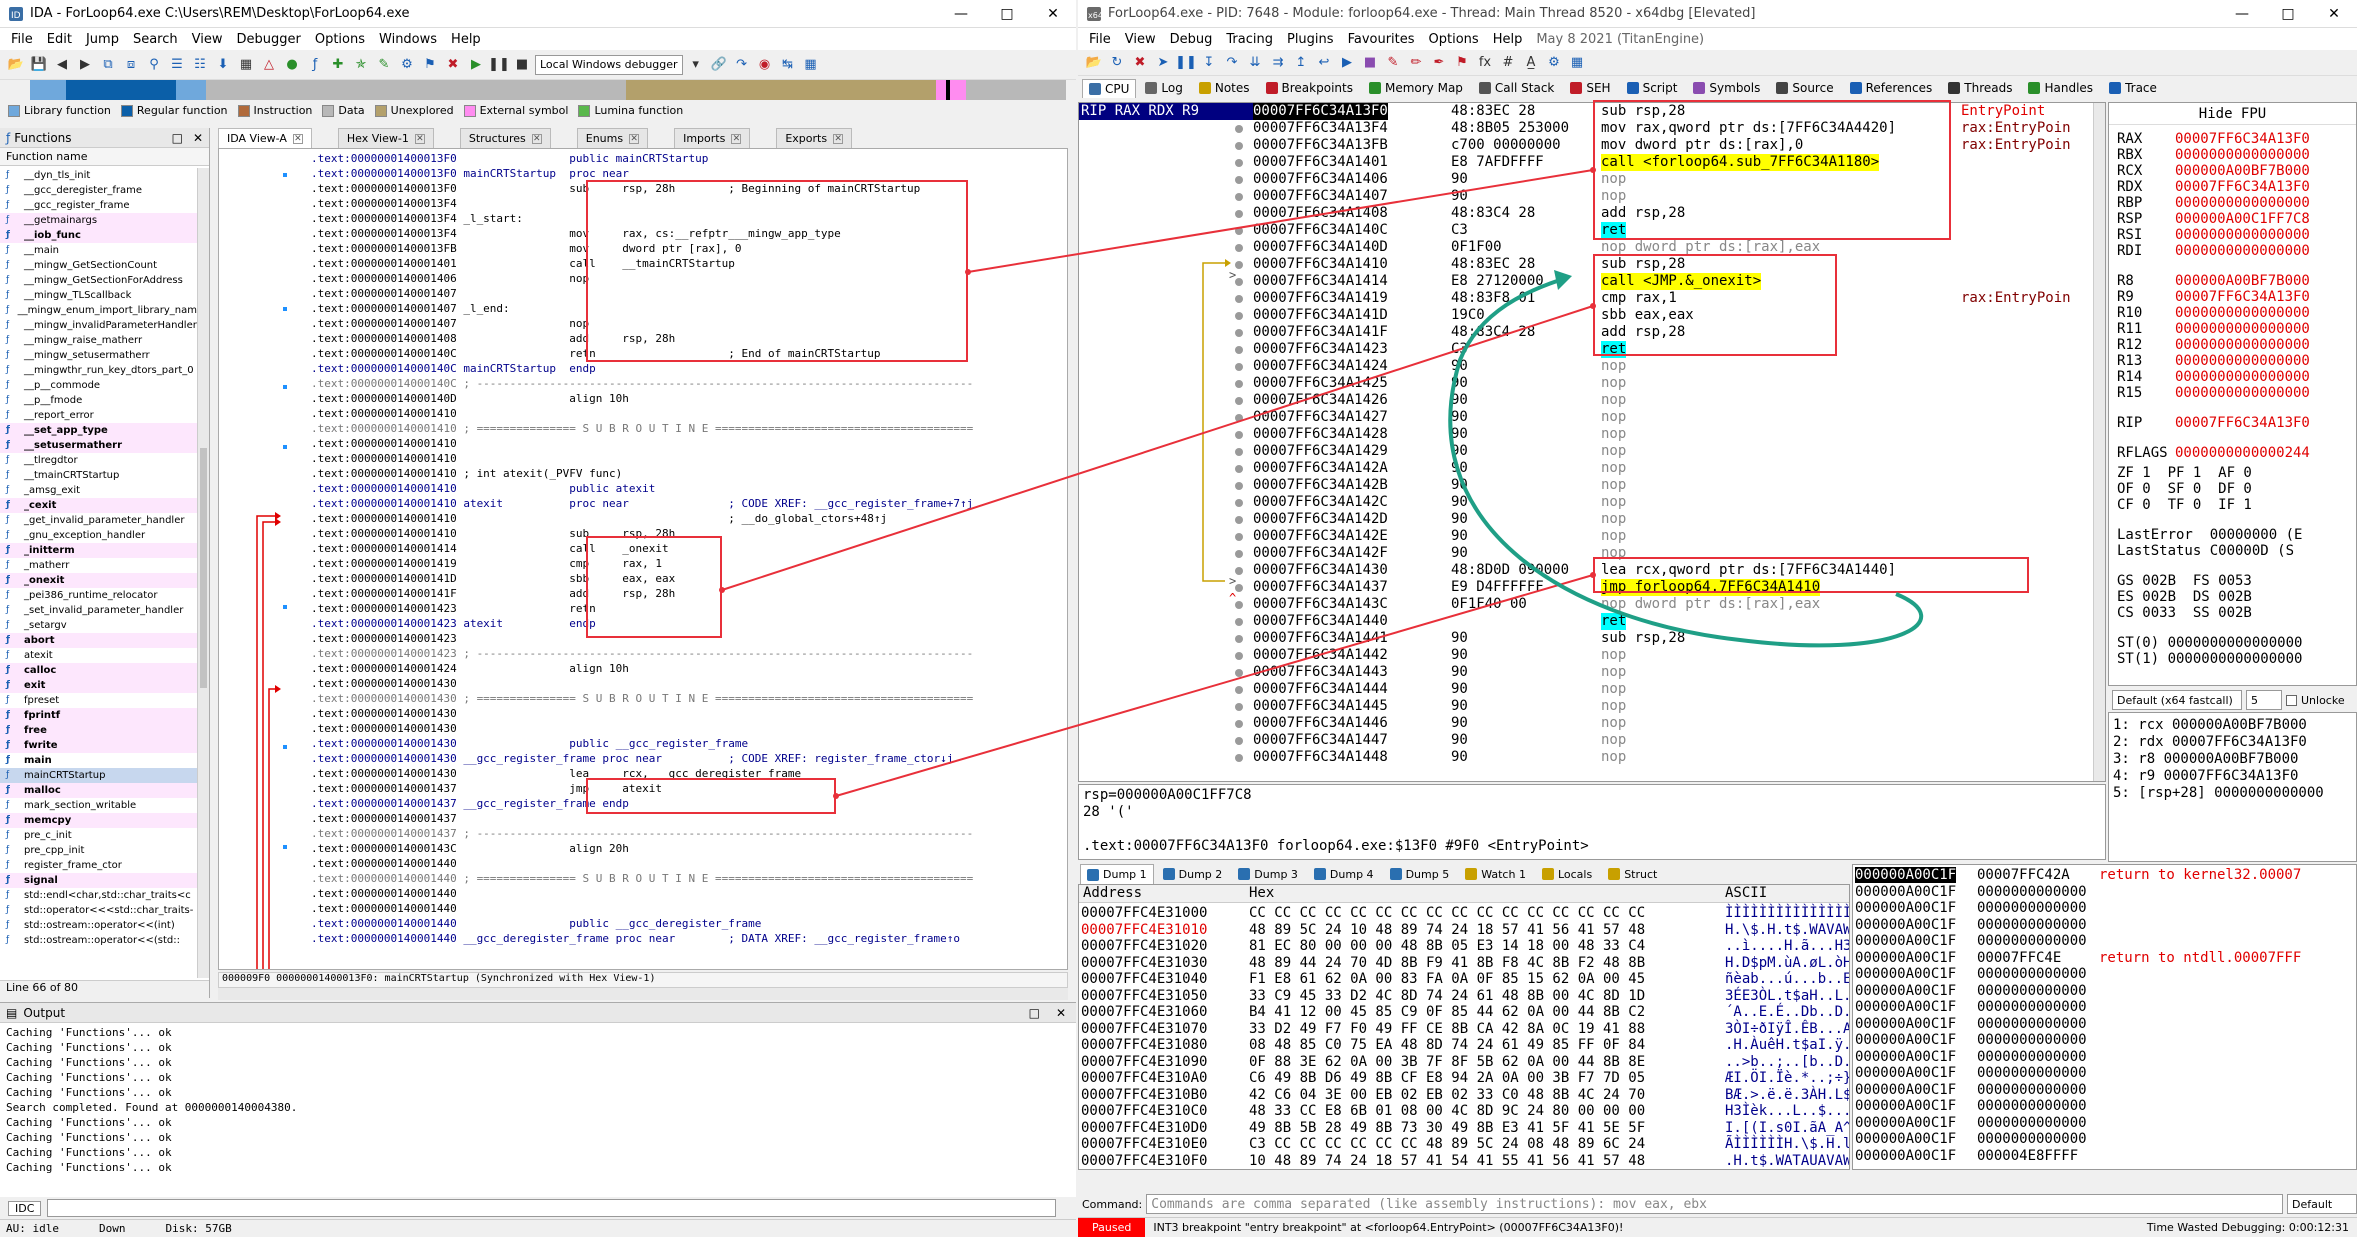 This screenshot has height=1237, width=2357. What do you see at coordinates (1416, 88) in the screenshot?
I see `x64dbg-tab-memory-map: Memory Map` at bounding box center [1416, 88].